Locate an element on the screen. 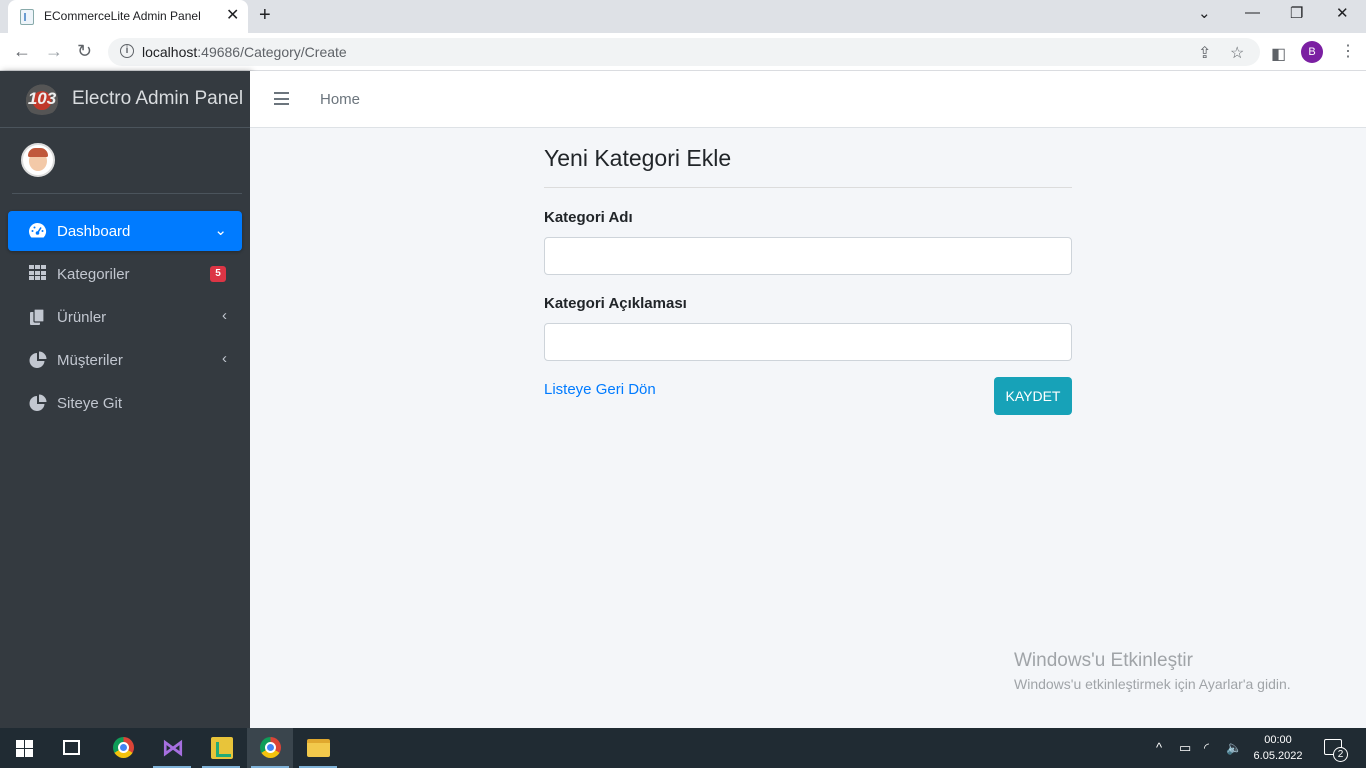  sidebar-item-urunler: Ürünler ‹ is located at coordinates (125, 317).